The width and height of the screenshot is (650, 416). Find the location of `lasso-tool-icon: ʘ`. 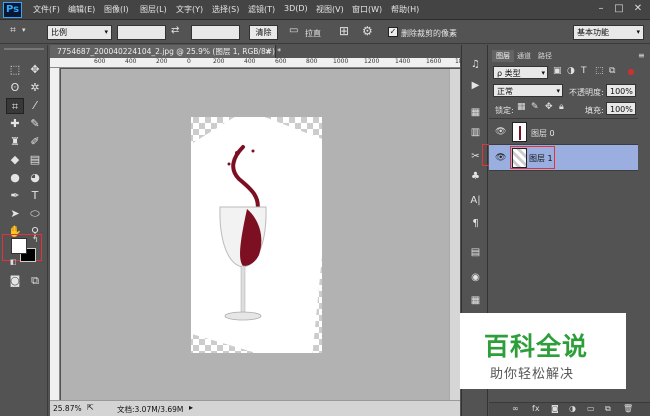

lasso-tool-icon: ʘ is located at coordinates (15, 88).